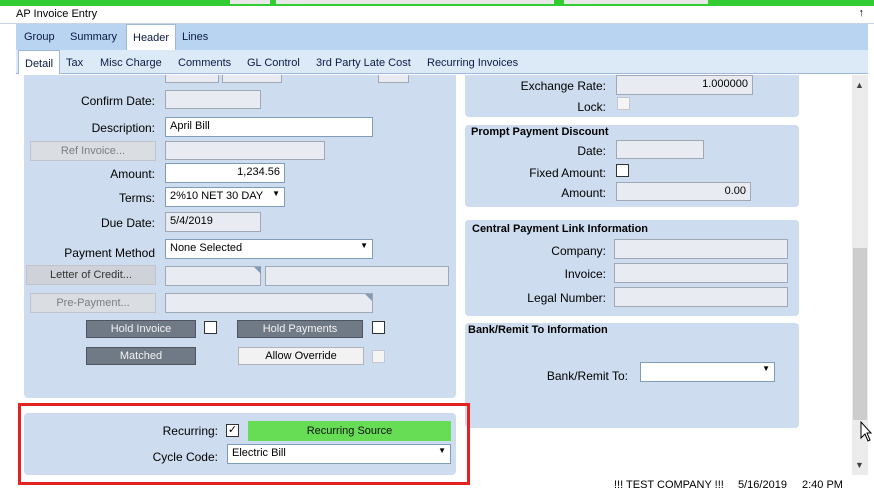 This screenshot has width=874, height=501. What do you see at coordinates (591, 151) in the screenshot?
I see `prompt-date-label: Date:` at bounding box center [591, 151].